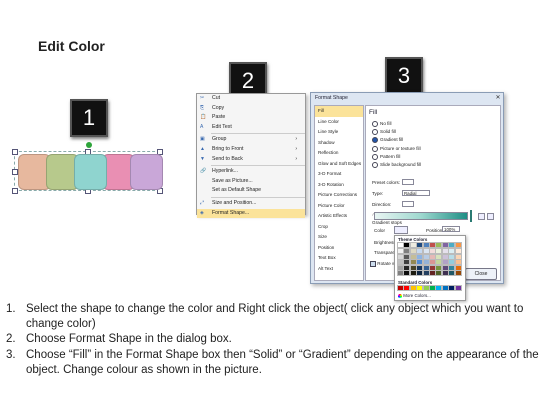 This screenshot has height=420, width=560. I want to click on position-input: 100%, so click(451, 229).